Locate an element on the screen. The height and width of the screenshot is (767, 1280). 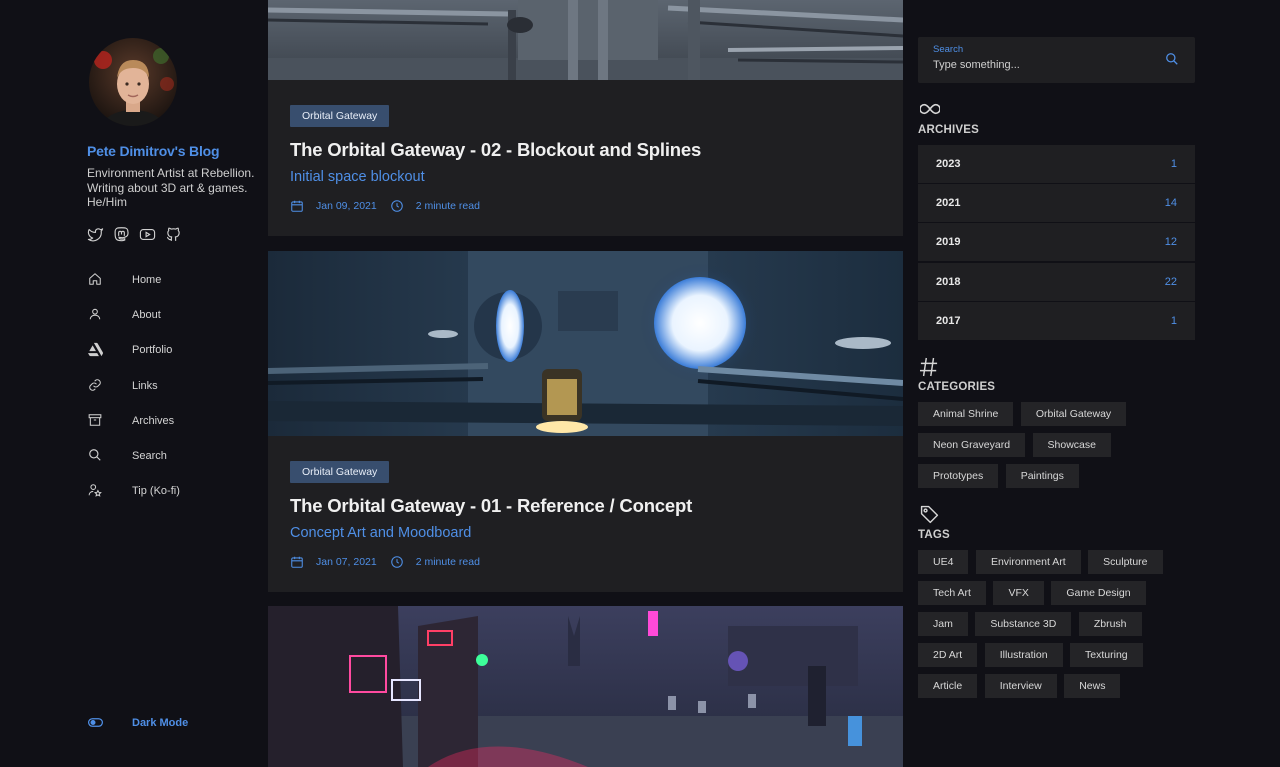
twitter-icon is located at coordinates (95, 234).